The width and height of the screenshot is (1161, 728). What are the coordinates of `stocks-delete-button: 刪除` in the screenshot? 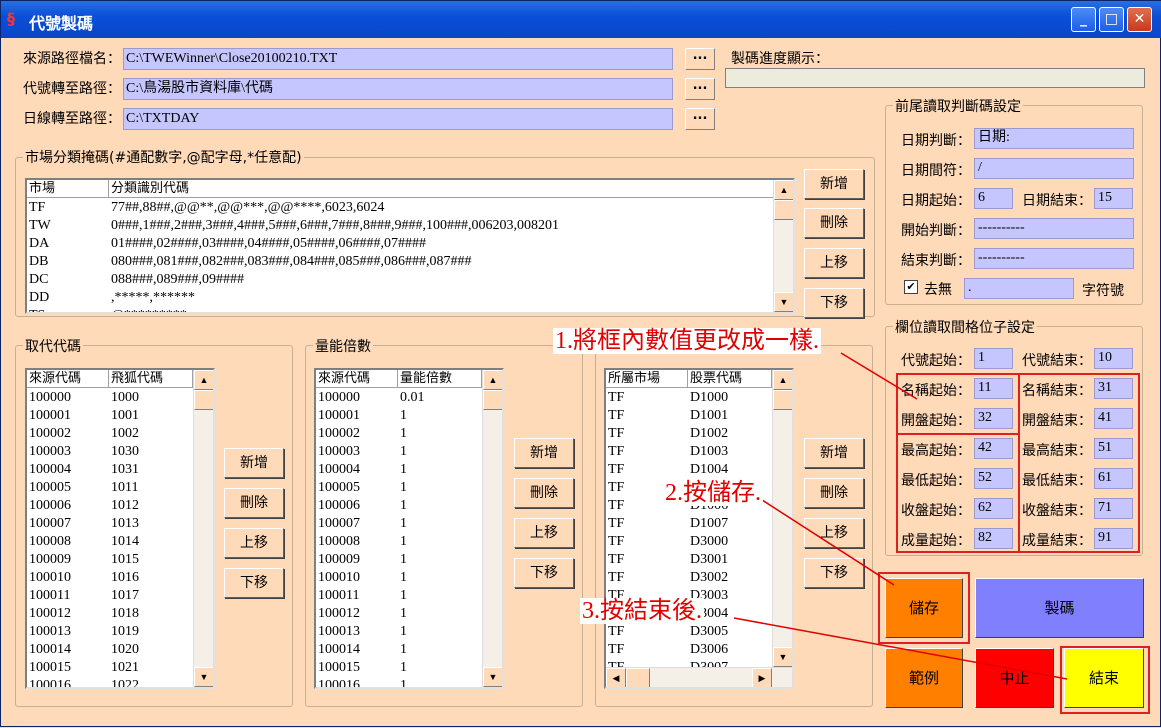 It's located at (834, 493).